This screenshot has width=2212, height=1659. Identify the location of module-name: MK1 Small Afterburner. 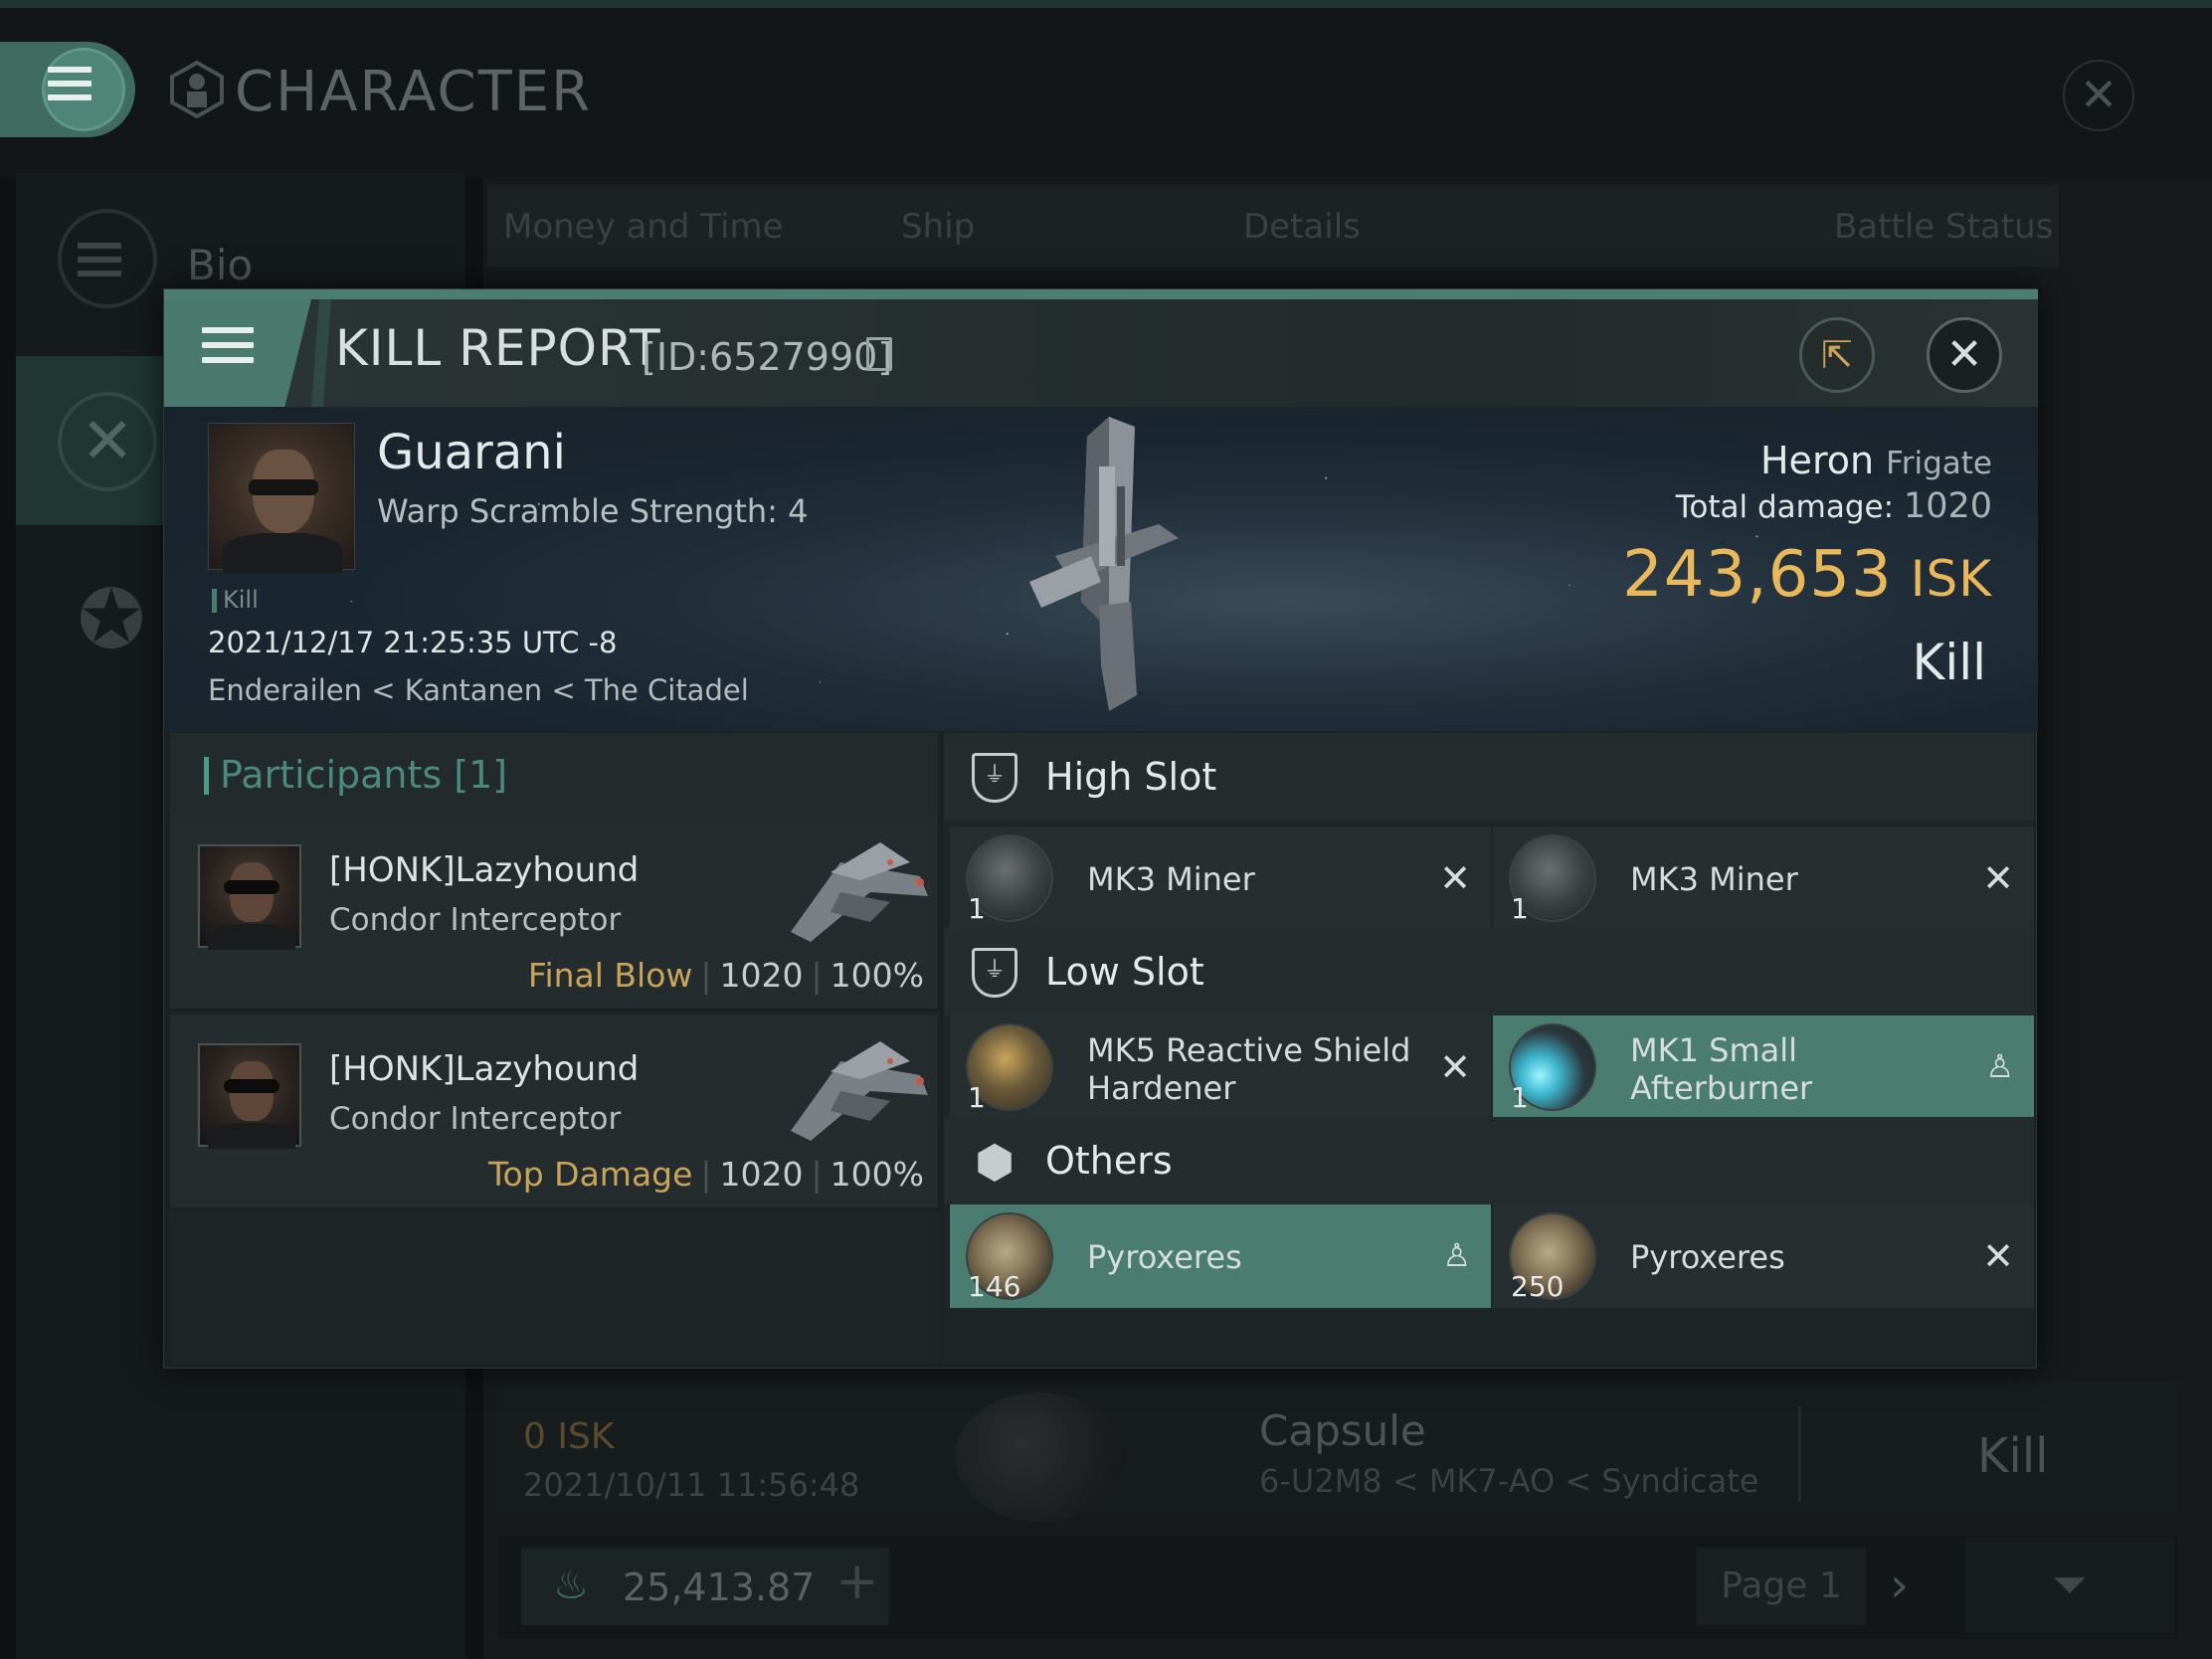
(1721, 1069).